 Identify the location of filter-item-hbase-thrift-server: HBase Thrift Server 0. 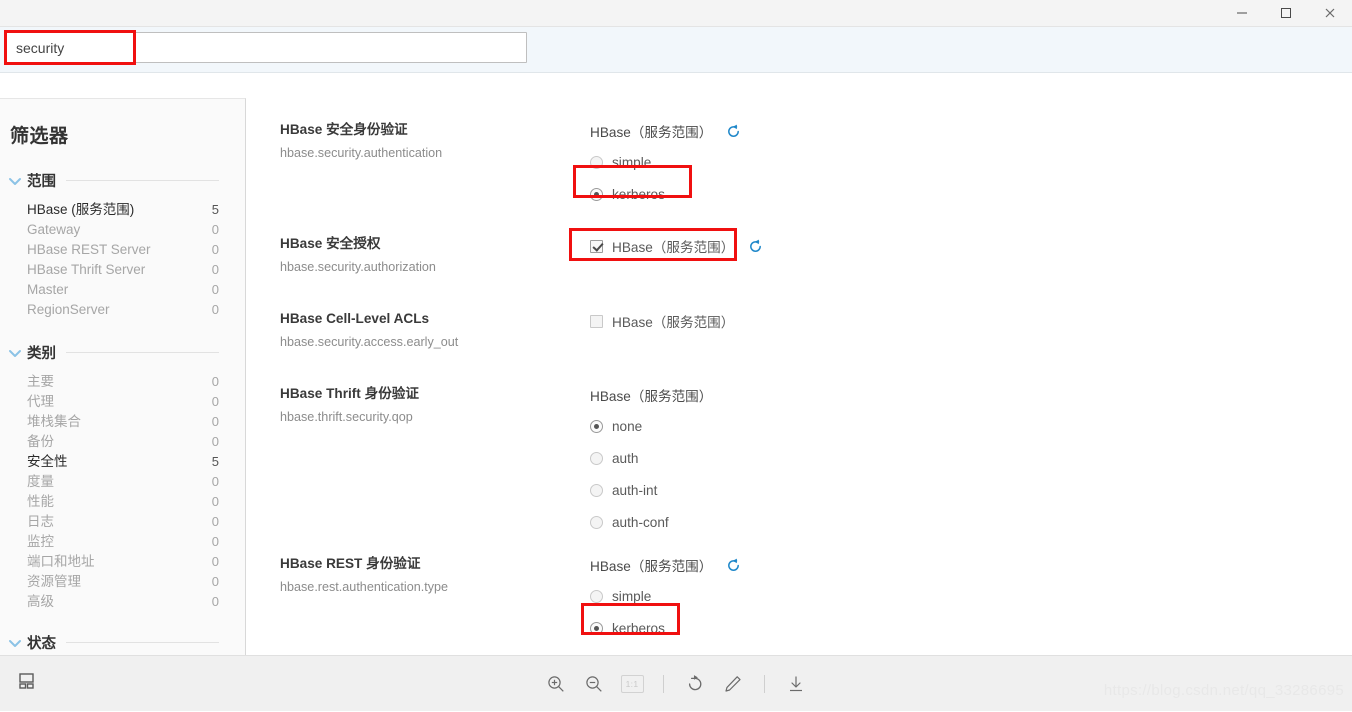
(123, 270).